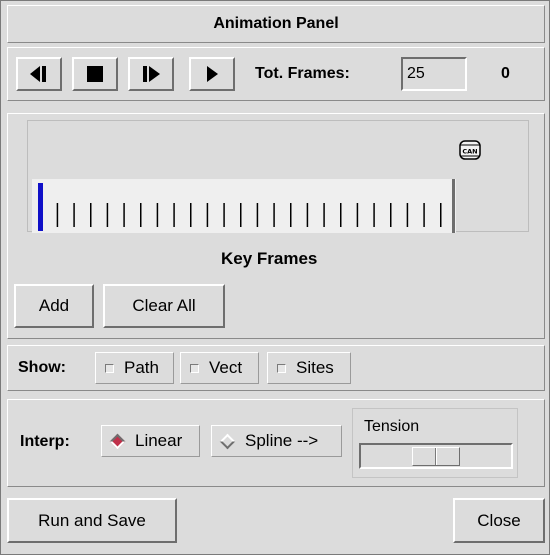 This screenshot has height=555, width=550. I want to click on vect-checkbox-box, so click(194, 368).